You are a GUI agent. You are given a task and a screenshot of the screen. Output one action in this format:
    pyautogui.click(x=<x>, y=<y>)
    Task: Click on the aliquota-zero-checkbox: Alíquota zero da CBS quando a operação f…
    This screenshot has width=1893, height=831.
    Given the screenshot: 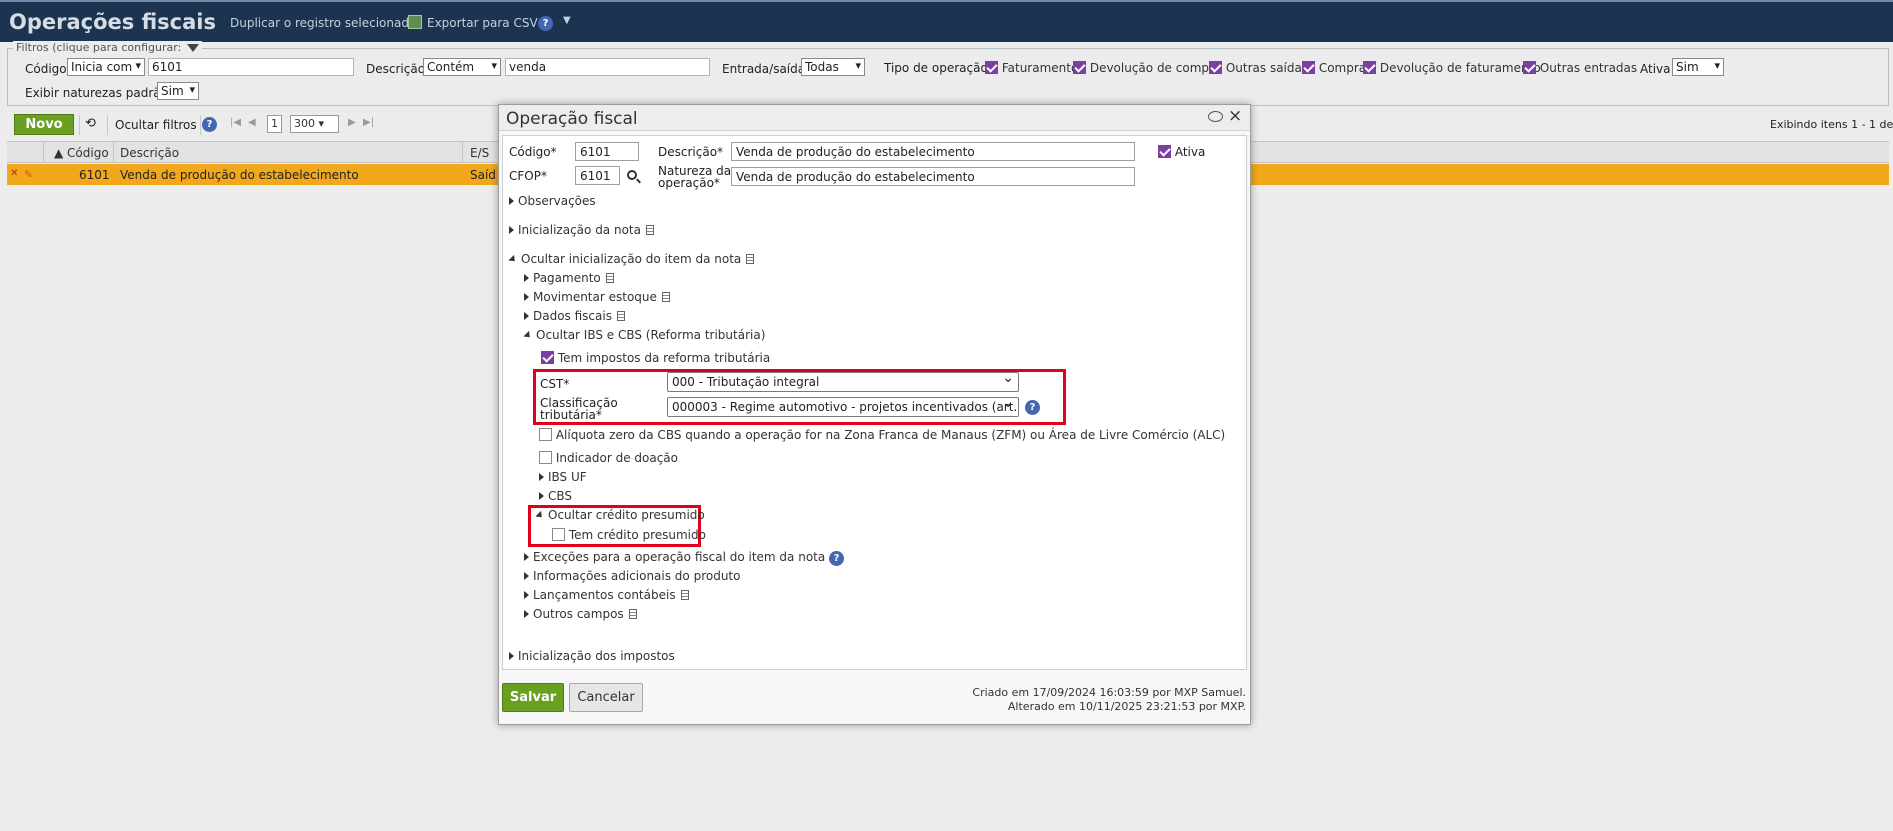 What is the action you would take?
    pyautogui.click(x=882, y=435)
    